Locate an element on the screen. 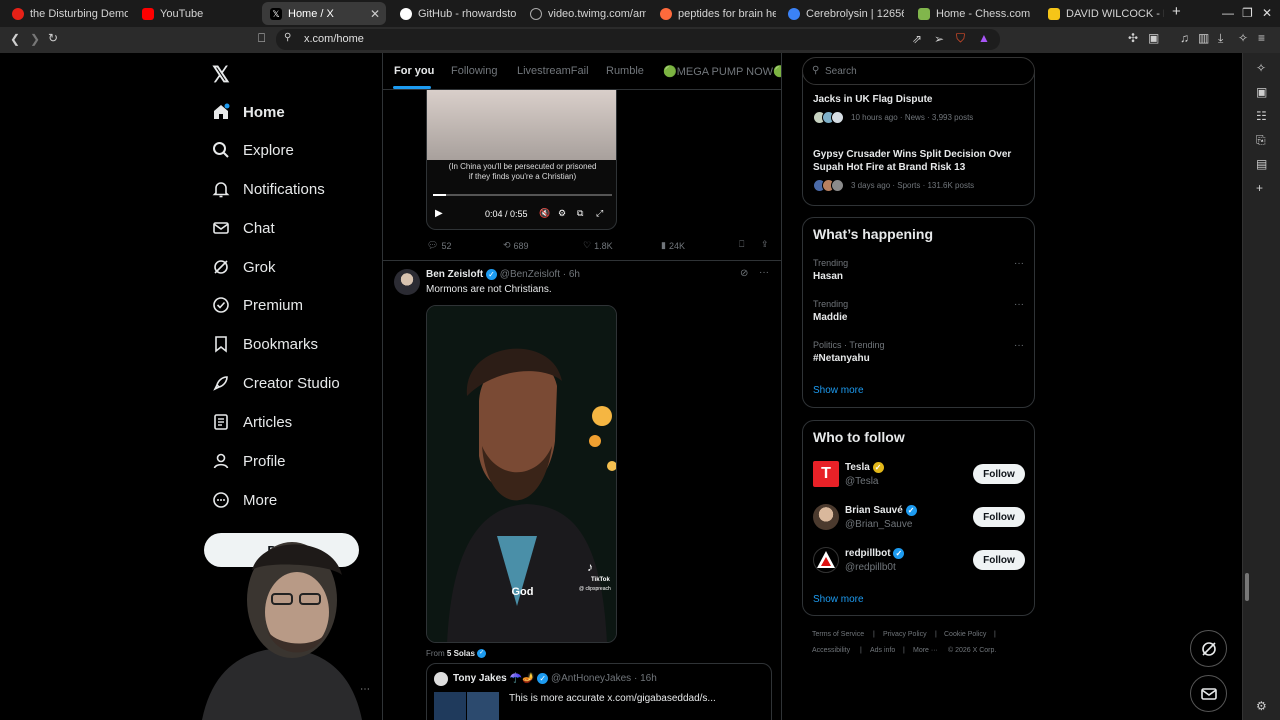  nav-bookmarks: Bookmarks is located at coordinates (265, 344).